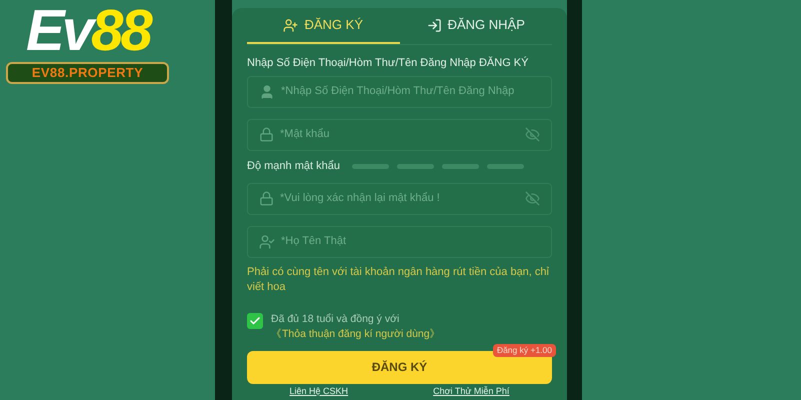  I want to click on input-field: *Vui lòng xác nhận lại mật khẩu !, so click(399, 198).